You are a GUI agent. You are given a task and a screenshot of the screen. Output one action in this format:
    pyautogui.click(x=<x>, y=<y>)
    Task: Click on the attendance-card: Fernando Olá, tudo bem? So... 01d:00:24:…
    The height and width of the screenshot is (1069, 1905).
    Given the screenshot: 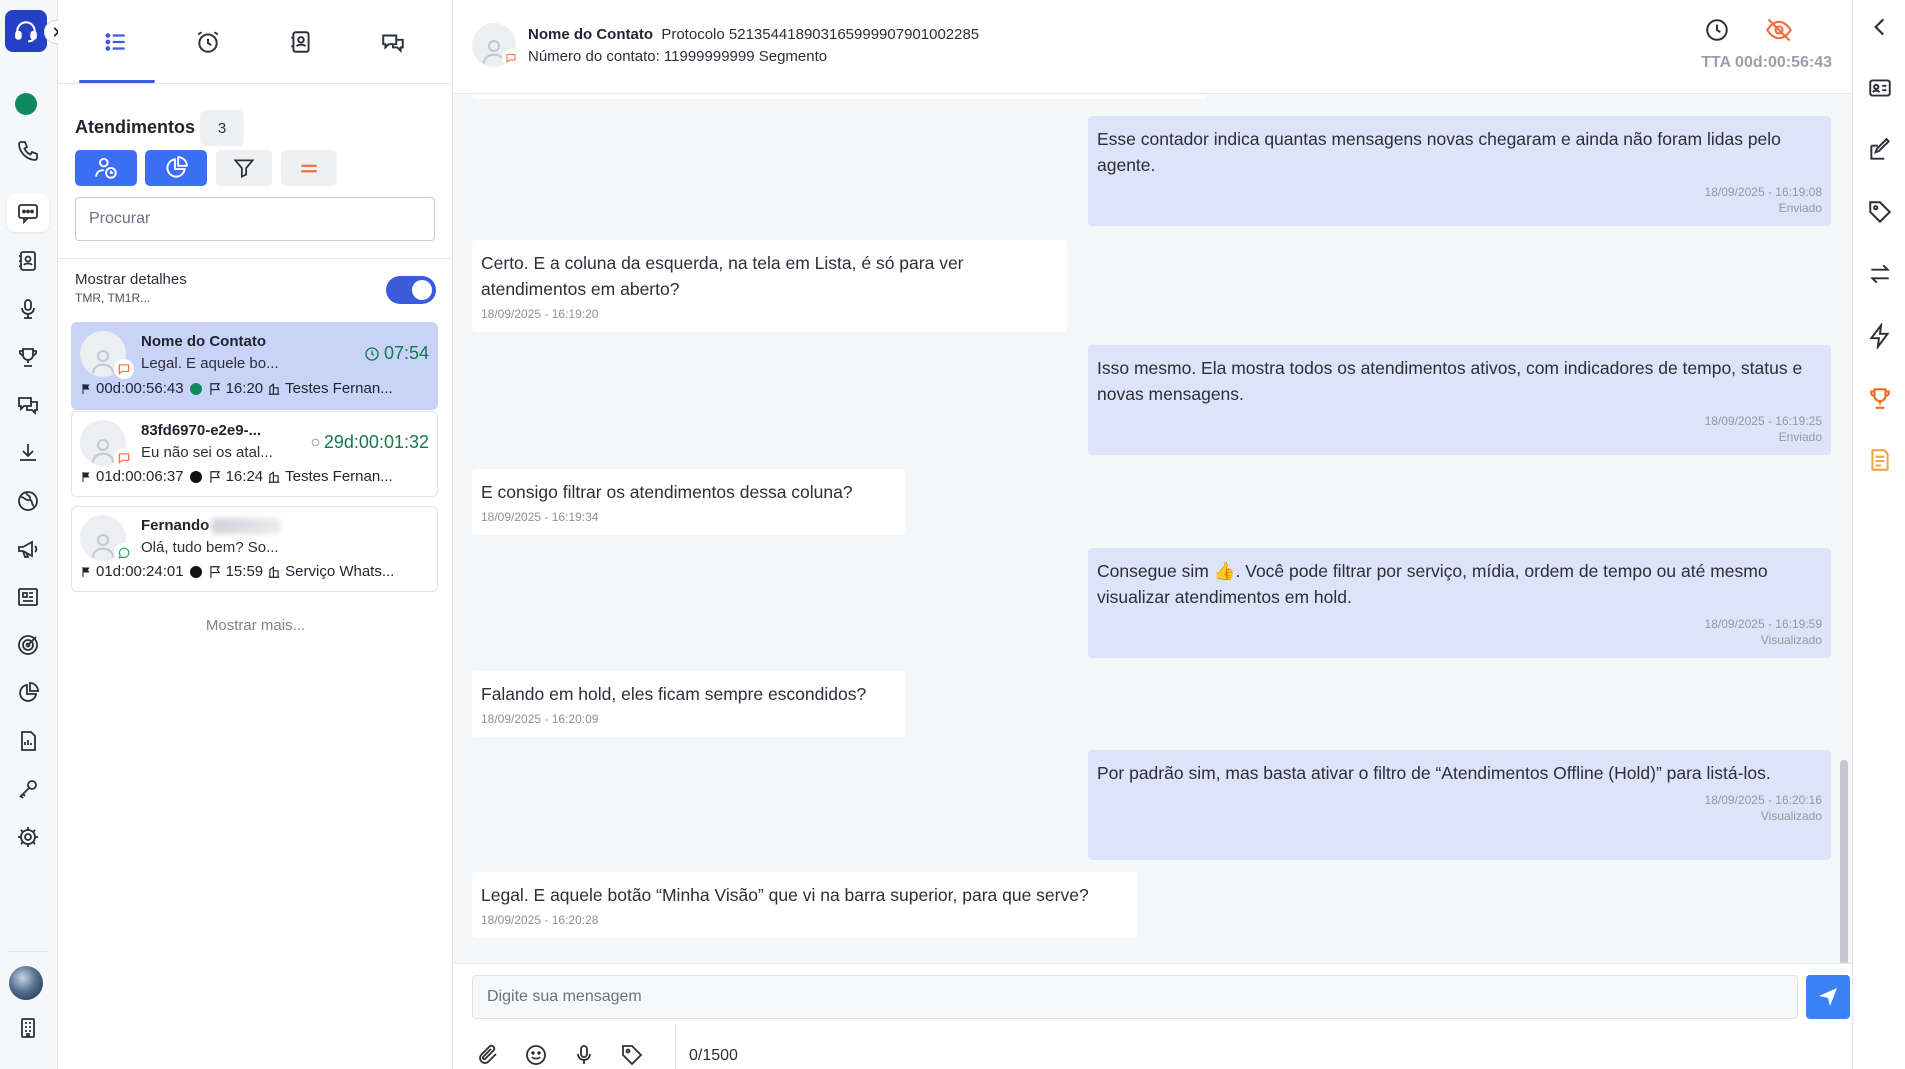 What is the action you would take?
    pyautogui.click(x=254, y=549)
    